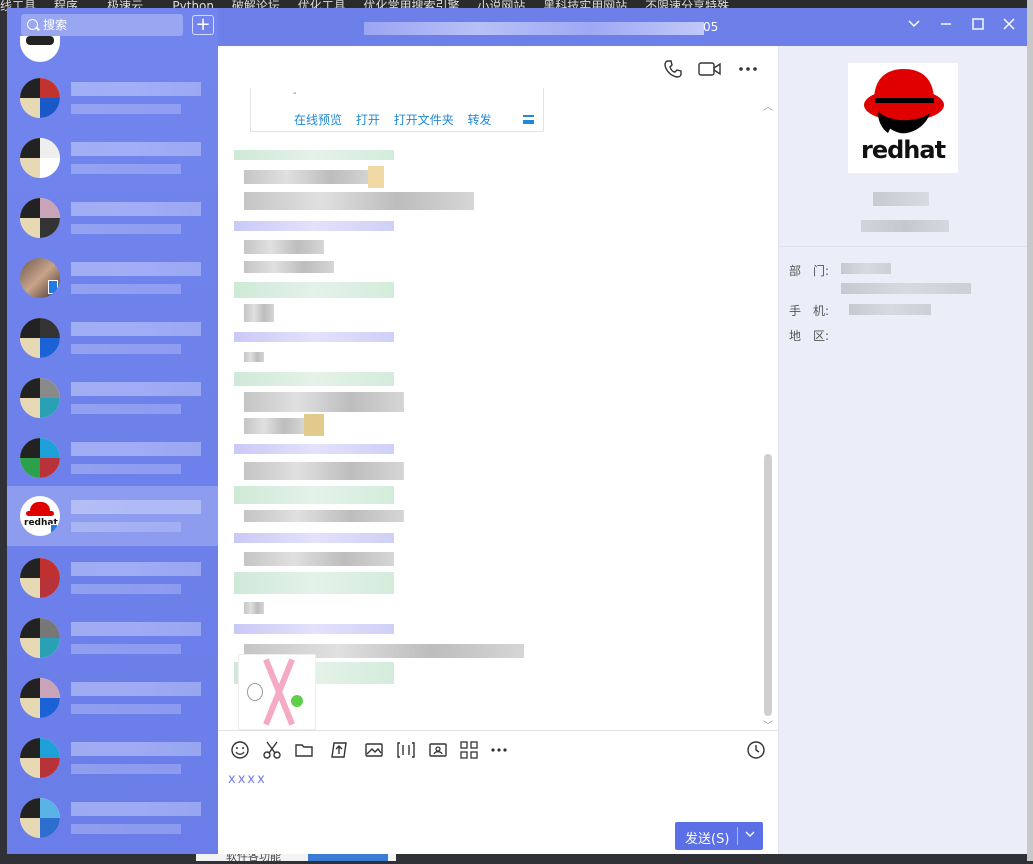 Image resolution: width=1033 pixels, height=864 pixels. I want to click on profile-name, so click(901, 199).